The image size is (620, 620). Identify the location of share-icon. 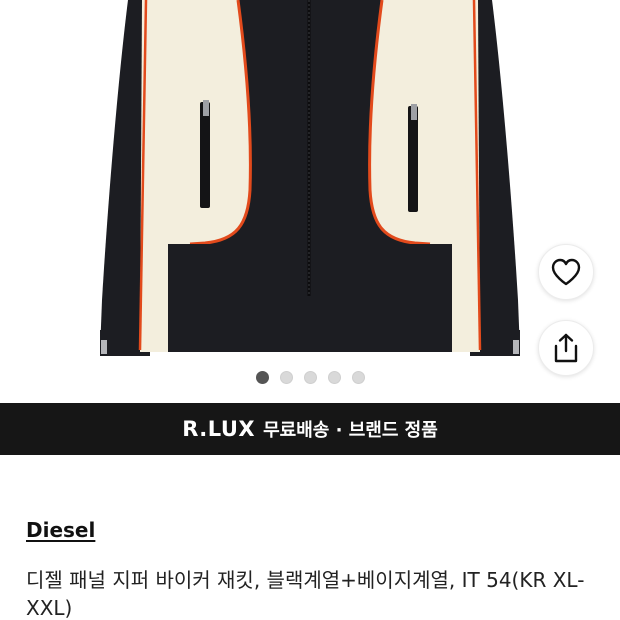
(566, 348).